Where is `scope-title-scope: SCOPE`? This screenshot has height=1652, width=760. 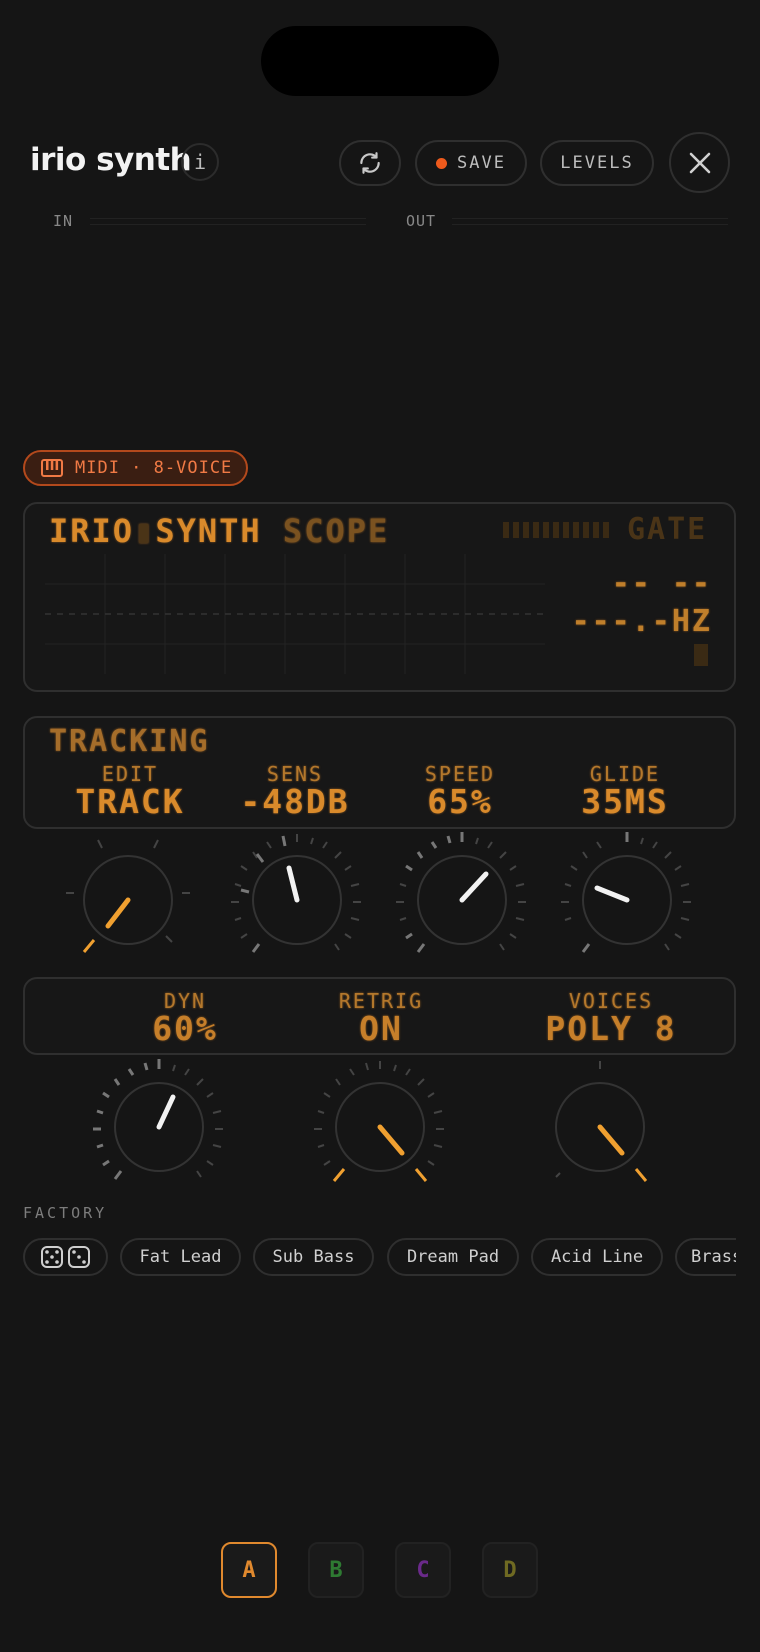 scope-title-scope: SCOPE is located at coordinates (336, 531).